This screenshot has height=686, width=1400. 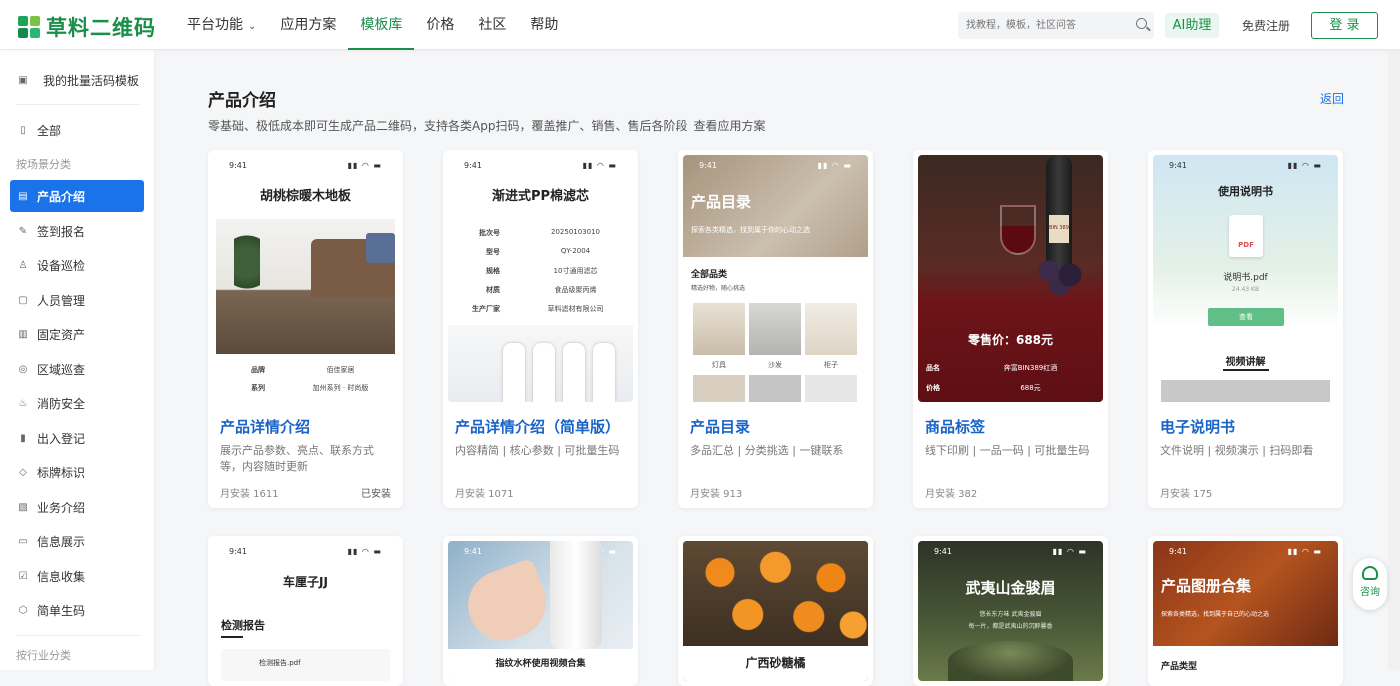 What do you see at coordinates (77, 369) in the screenshot?
I see `sidebar-item-area-patrol: ◎ 区域巡查` at bounding box center [77, 369].